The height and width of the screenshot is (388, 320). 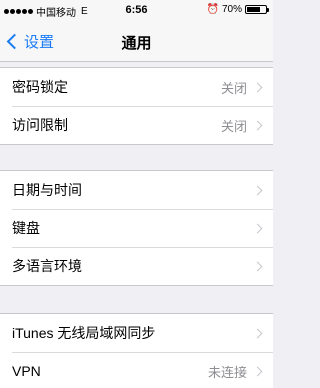 I want to click on row-label: 键盘, so click(x=26, y=228).